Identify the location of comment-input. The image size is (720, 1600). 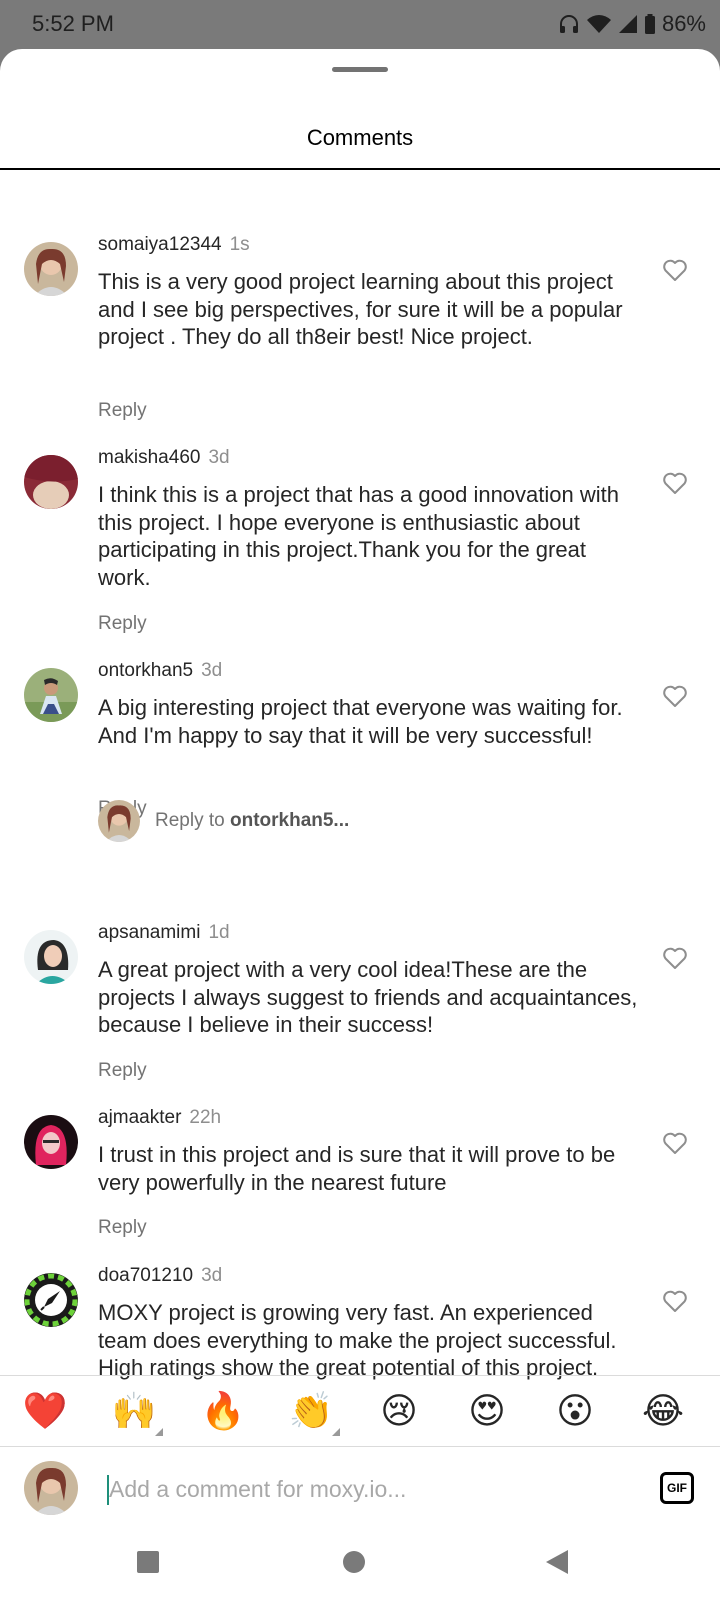
(359, 1489).